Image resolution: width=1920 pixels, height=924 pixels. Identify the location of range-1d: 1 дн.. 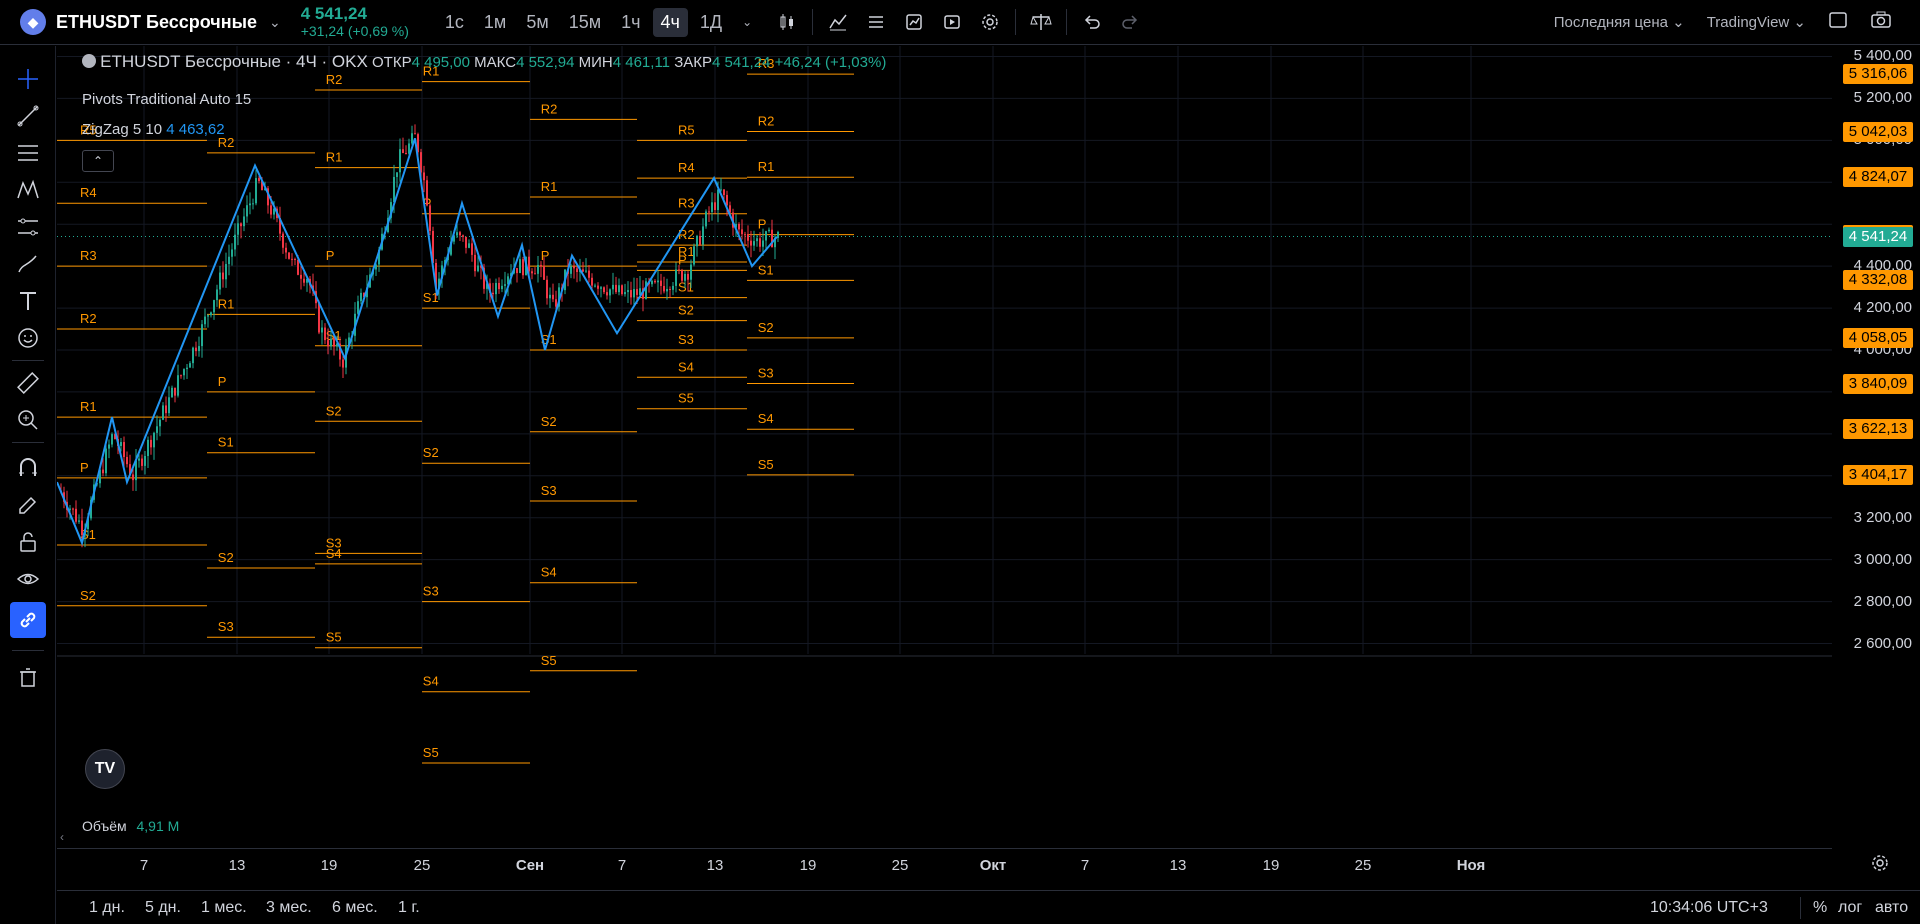
(107, 908).